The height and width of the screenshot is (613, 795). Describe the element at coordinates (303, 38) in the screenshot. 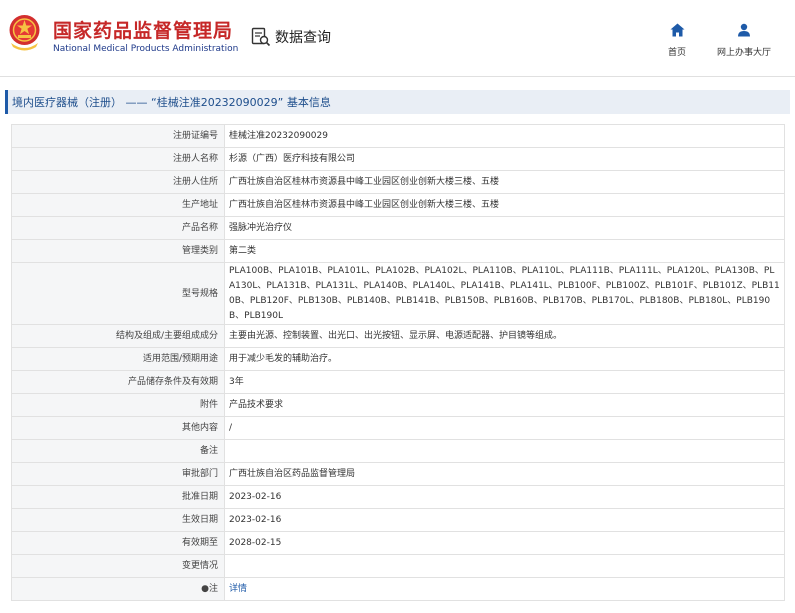

I see `data-query-label: 数据查询` at that location.